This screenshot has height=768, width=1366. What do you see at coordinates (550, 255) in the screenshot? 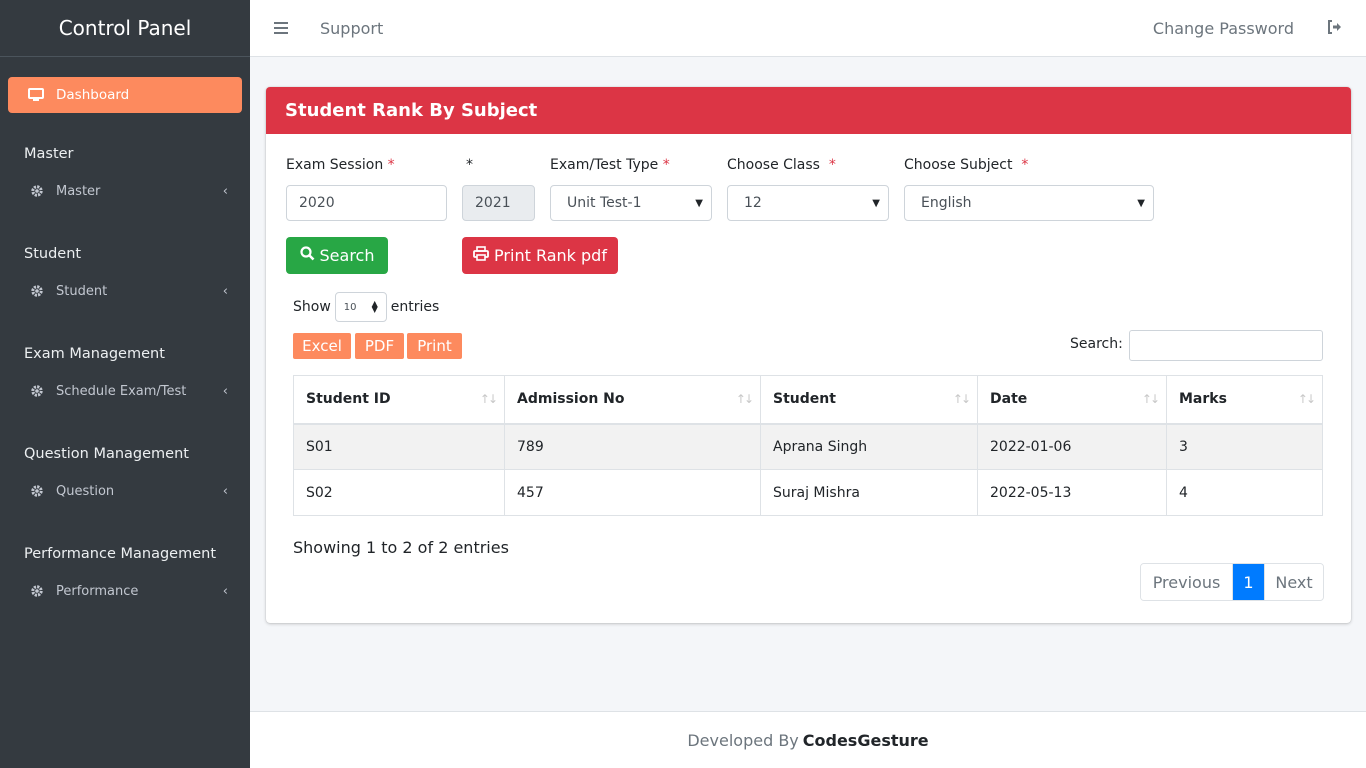
I see `print-rank-label: Print Rank pdf` at bounding box center [550, 255].